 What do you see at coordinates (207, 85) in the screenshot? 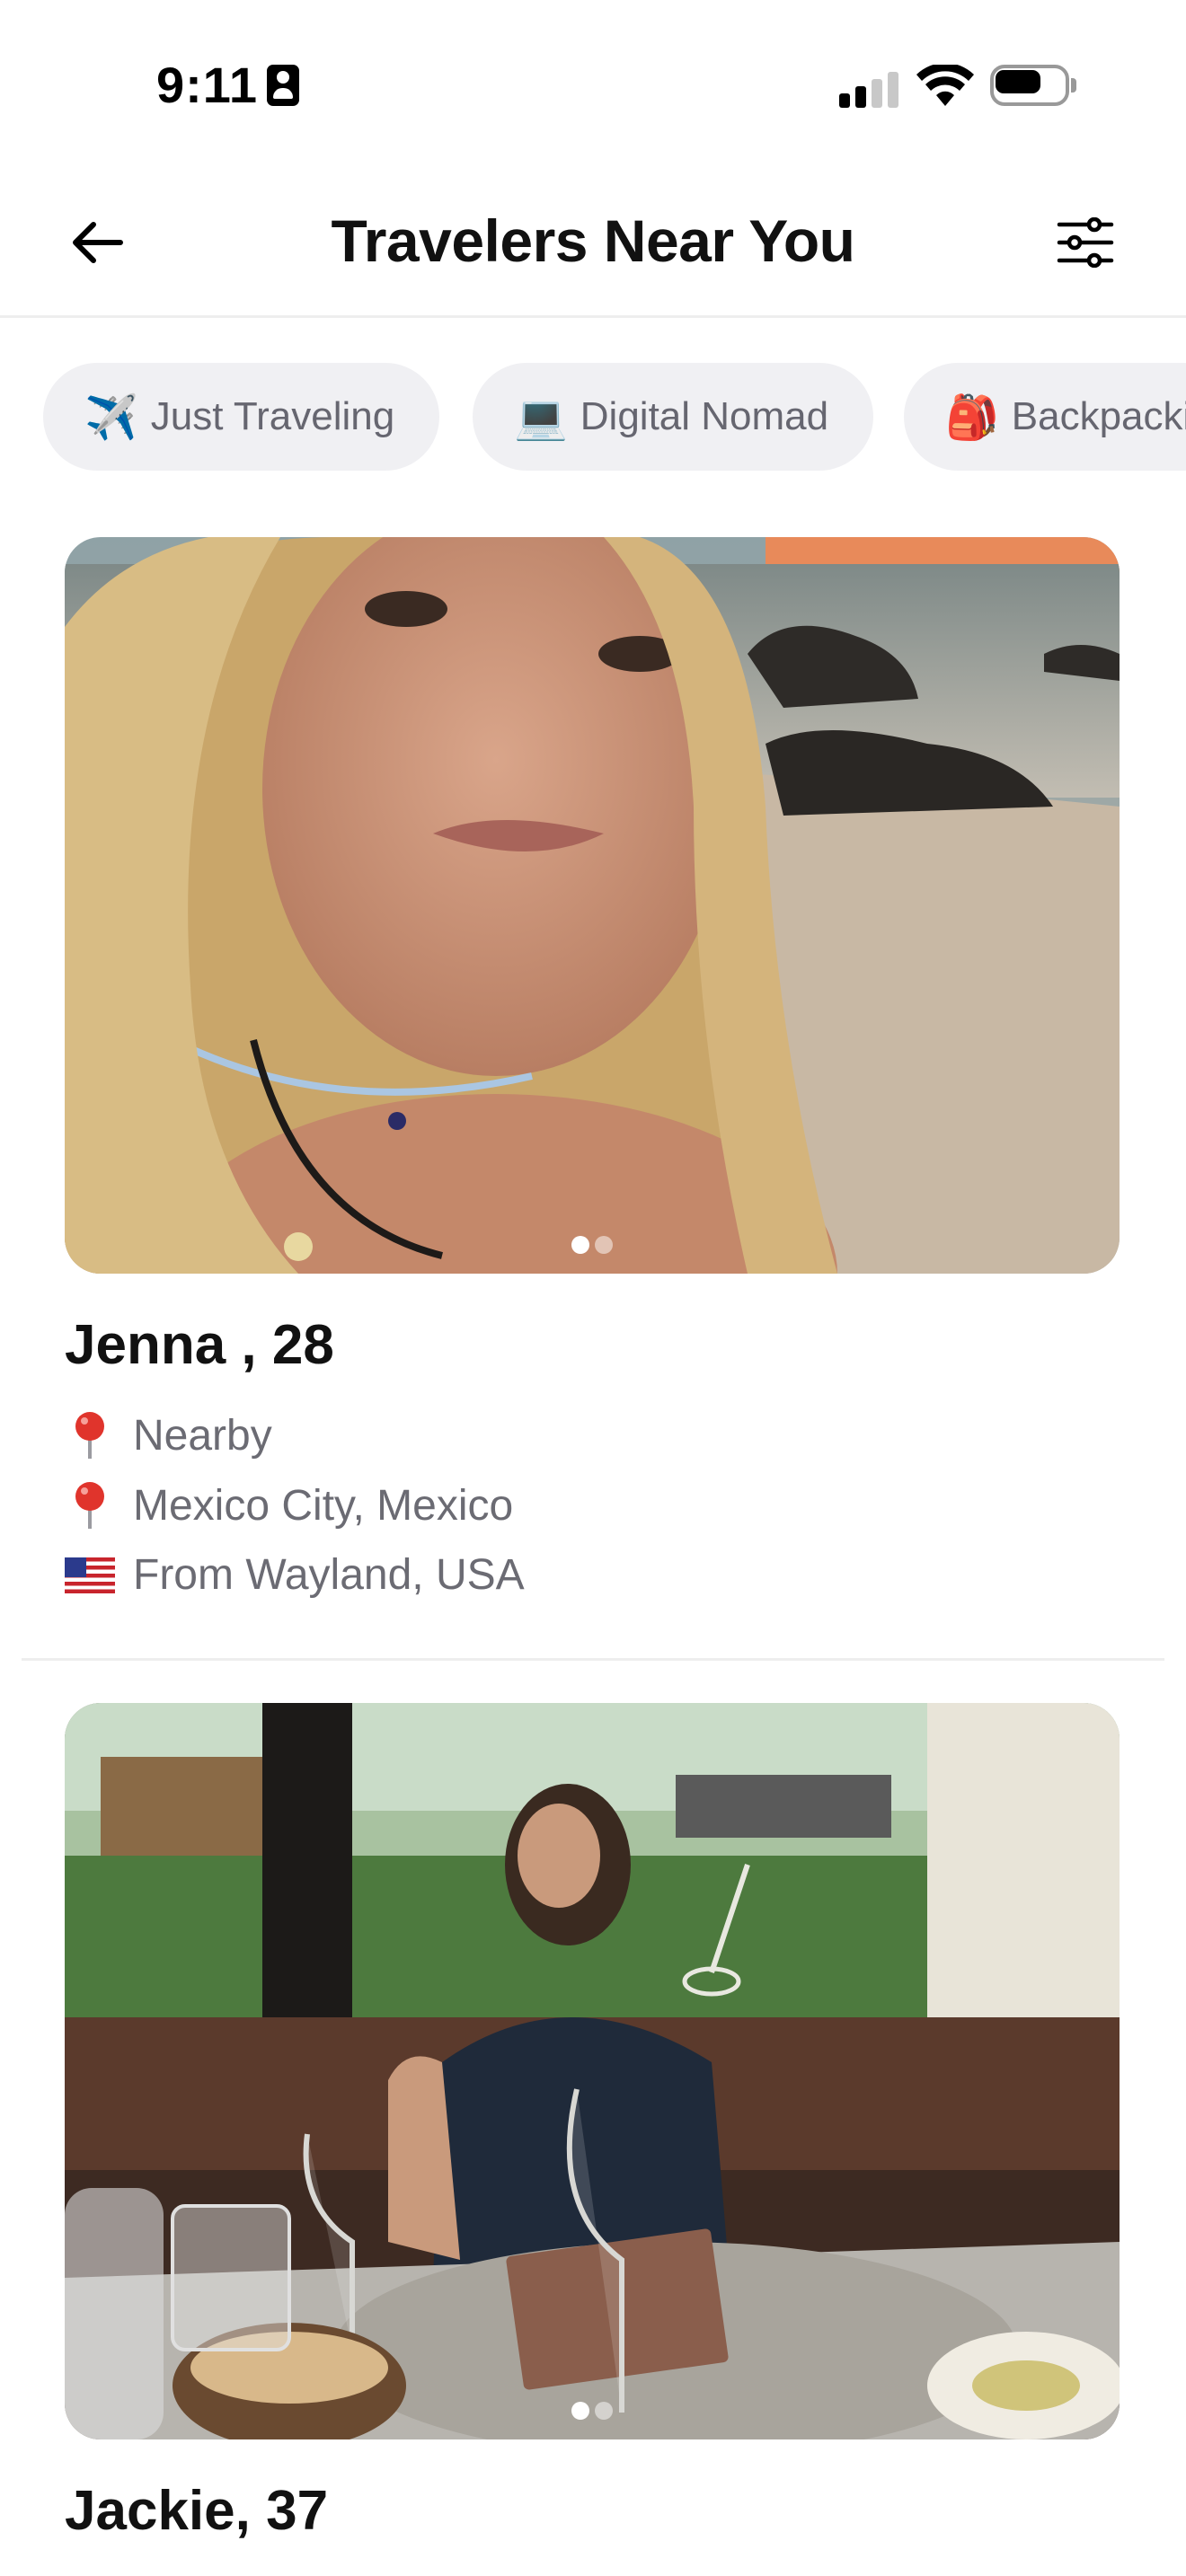
I see `status-time-text: 9:11` at bounding box center [207, 85].